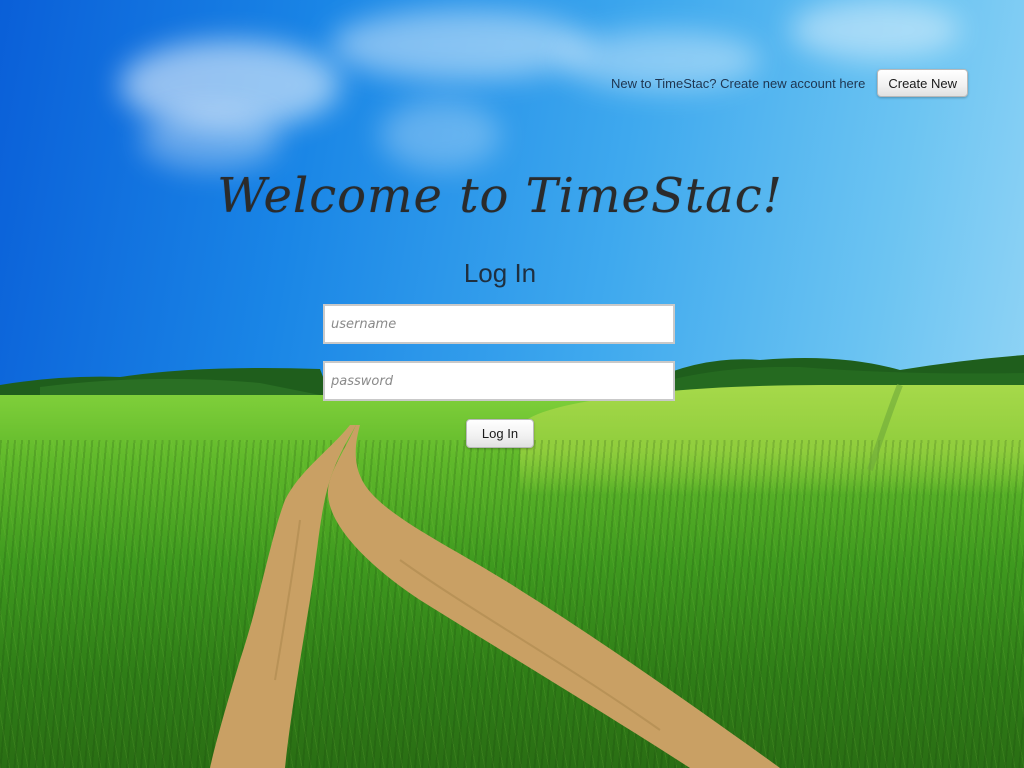  I want to click on page-title: Welcome to TimeStac!, so click(500, 196).